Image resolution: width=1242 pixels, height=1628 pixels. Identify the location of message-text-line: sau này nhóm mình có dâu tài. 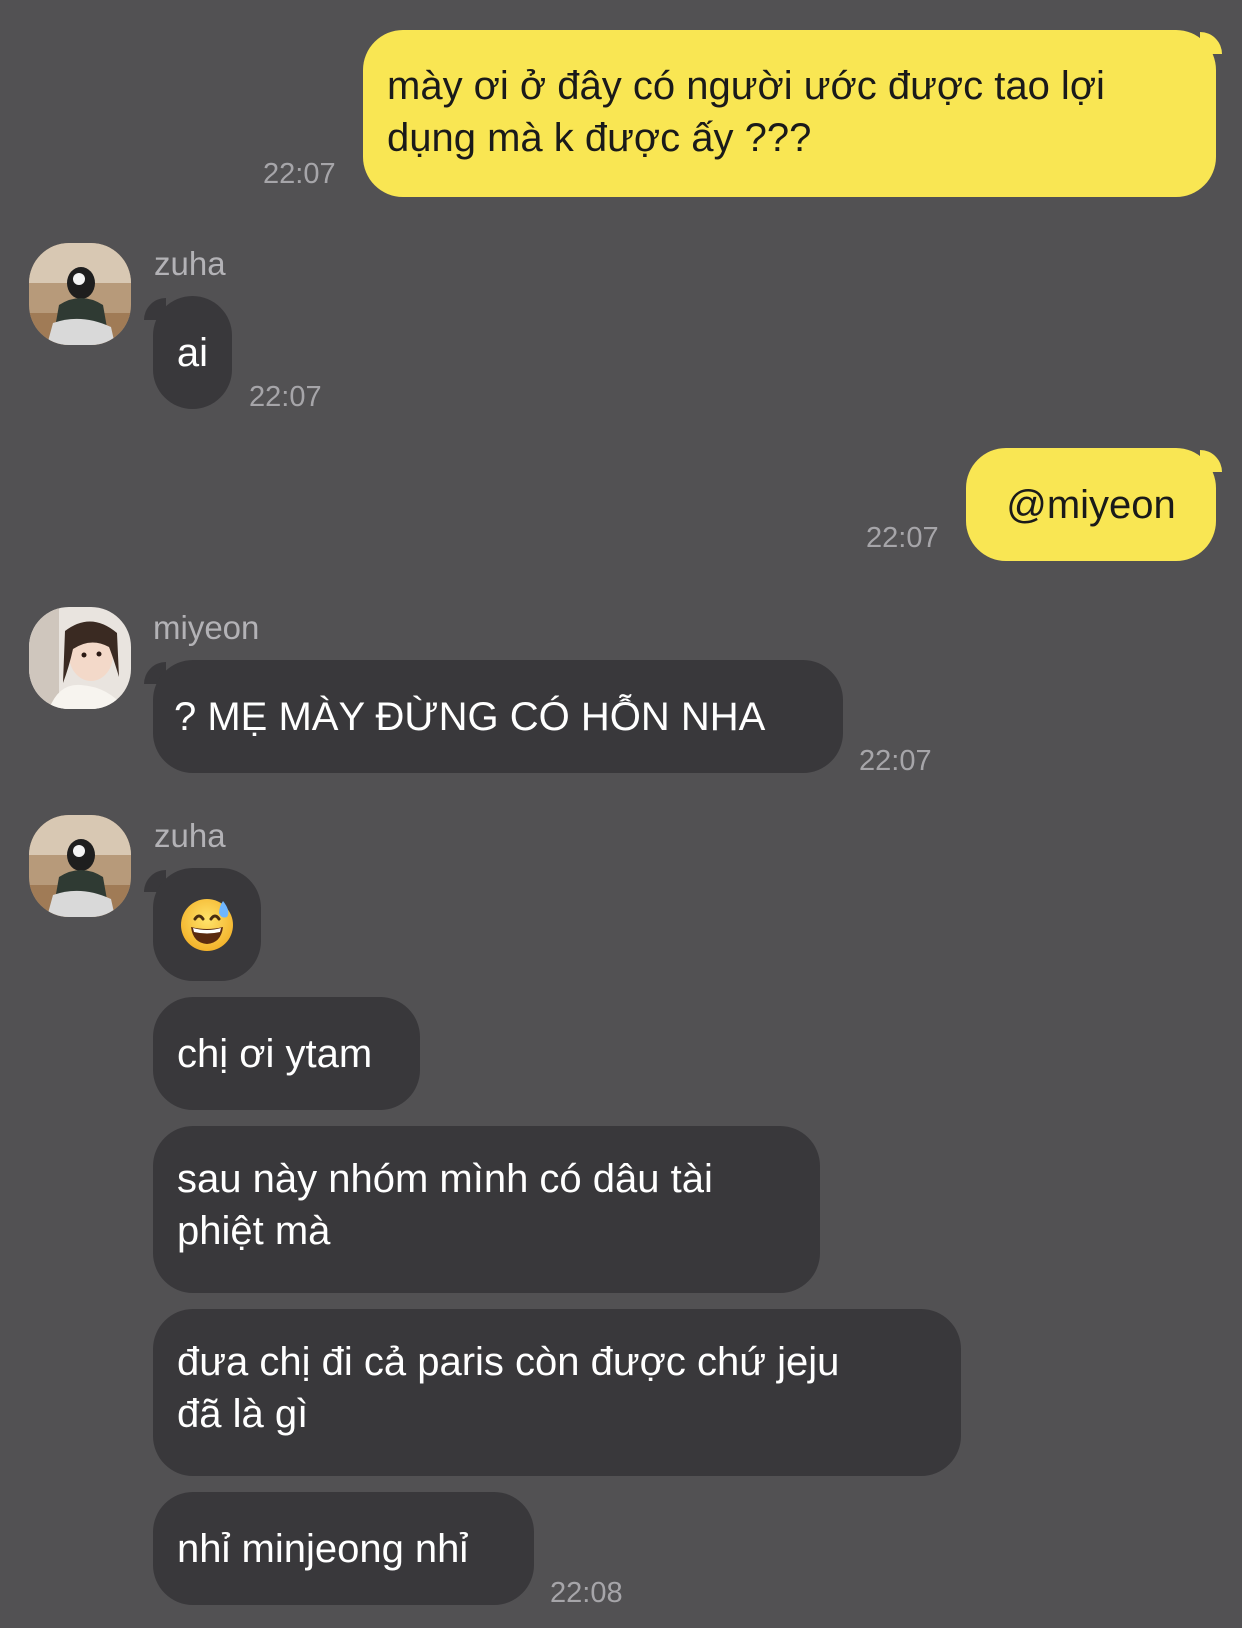
(445, 1179).